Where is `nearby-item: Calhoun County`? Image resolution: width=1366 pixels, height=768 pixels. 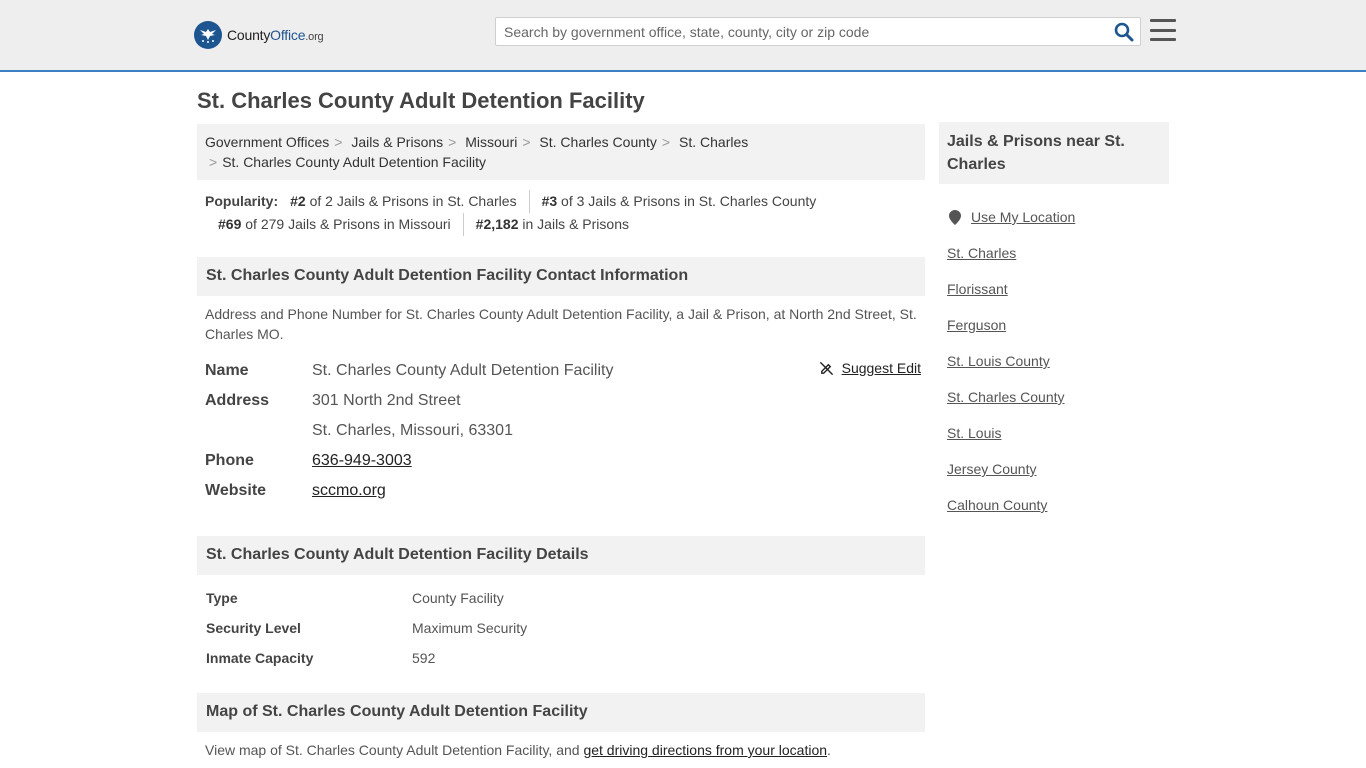 nearby-item: Calhoun County is located at coordinates (1057, 505).